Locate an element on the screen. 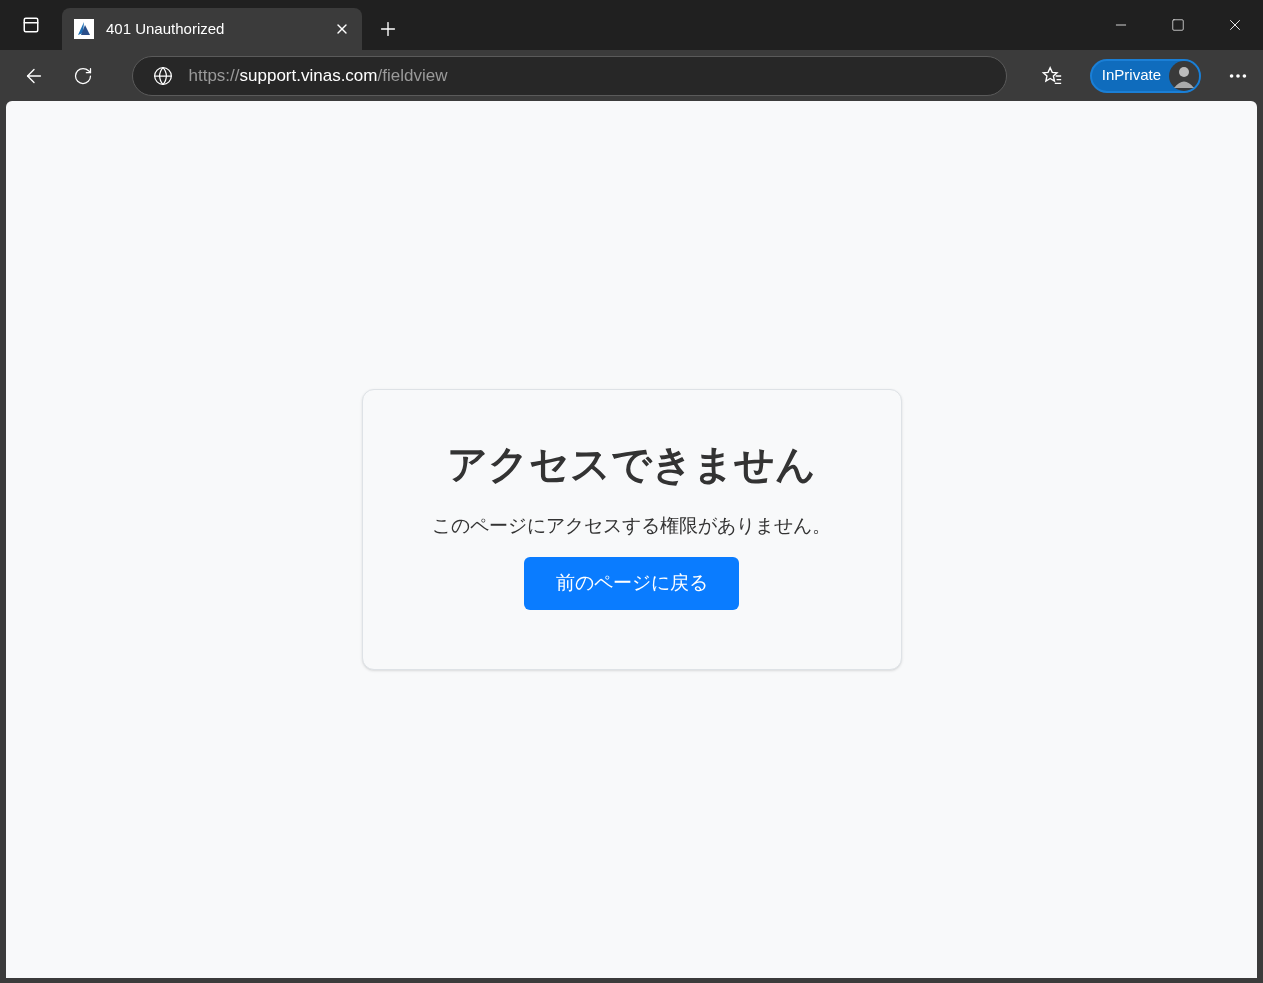  globe-icon is located at coordinates (162, 75).